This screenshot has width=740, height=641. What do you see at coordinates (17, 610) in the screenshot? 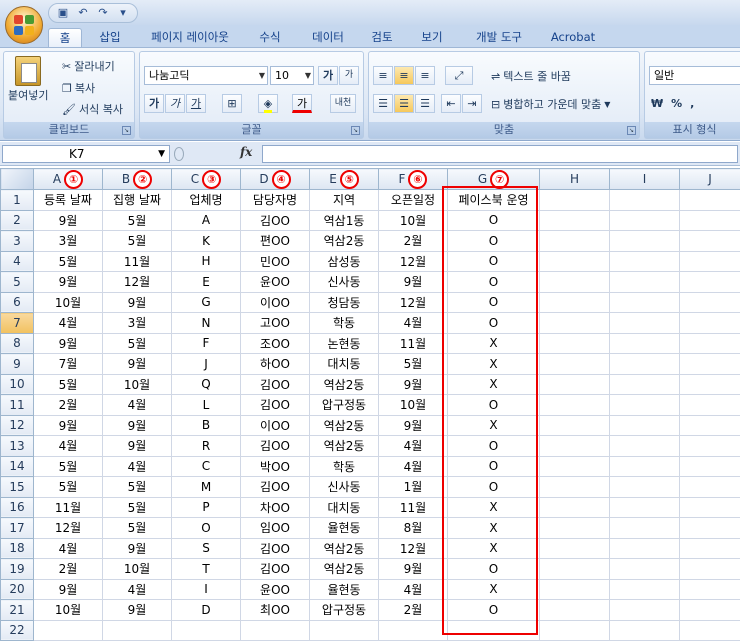
I see `row-header: 21` at bounding box center [17, 610].